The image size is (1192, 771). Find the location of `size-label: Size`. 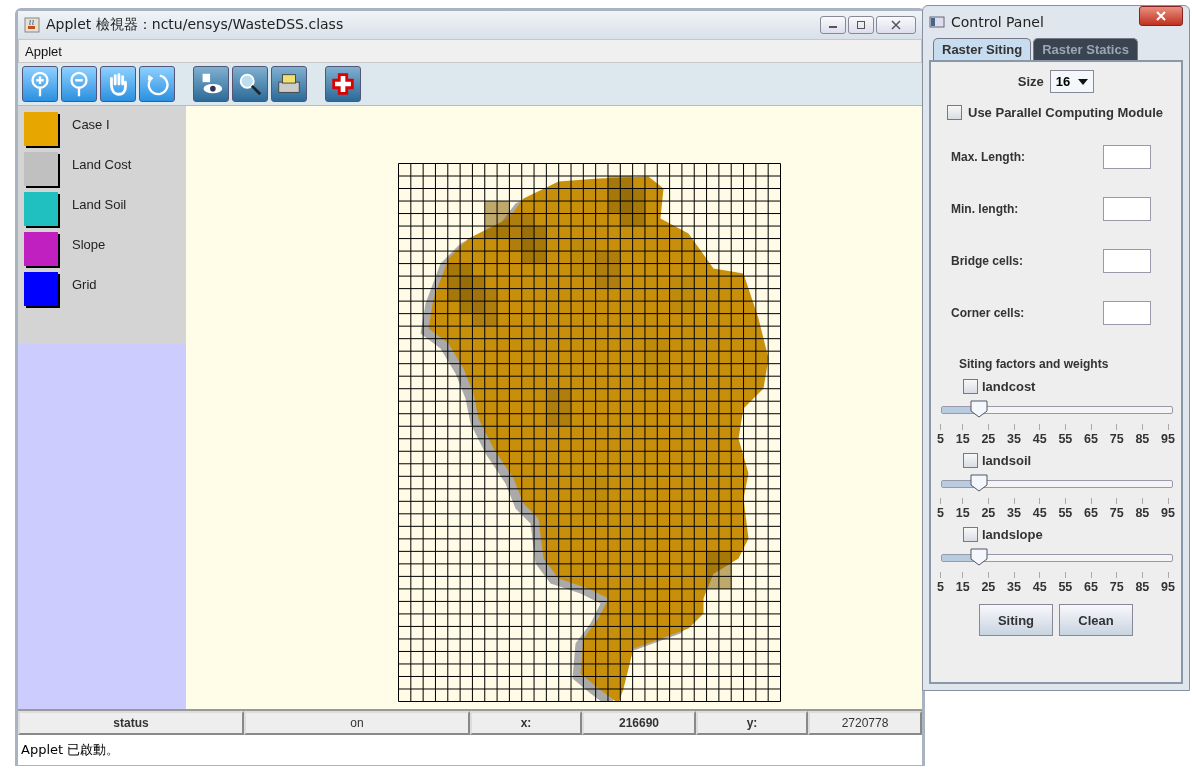

size-label: Size is located at coordinates (1030, 81).